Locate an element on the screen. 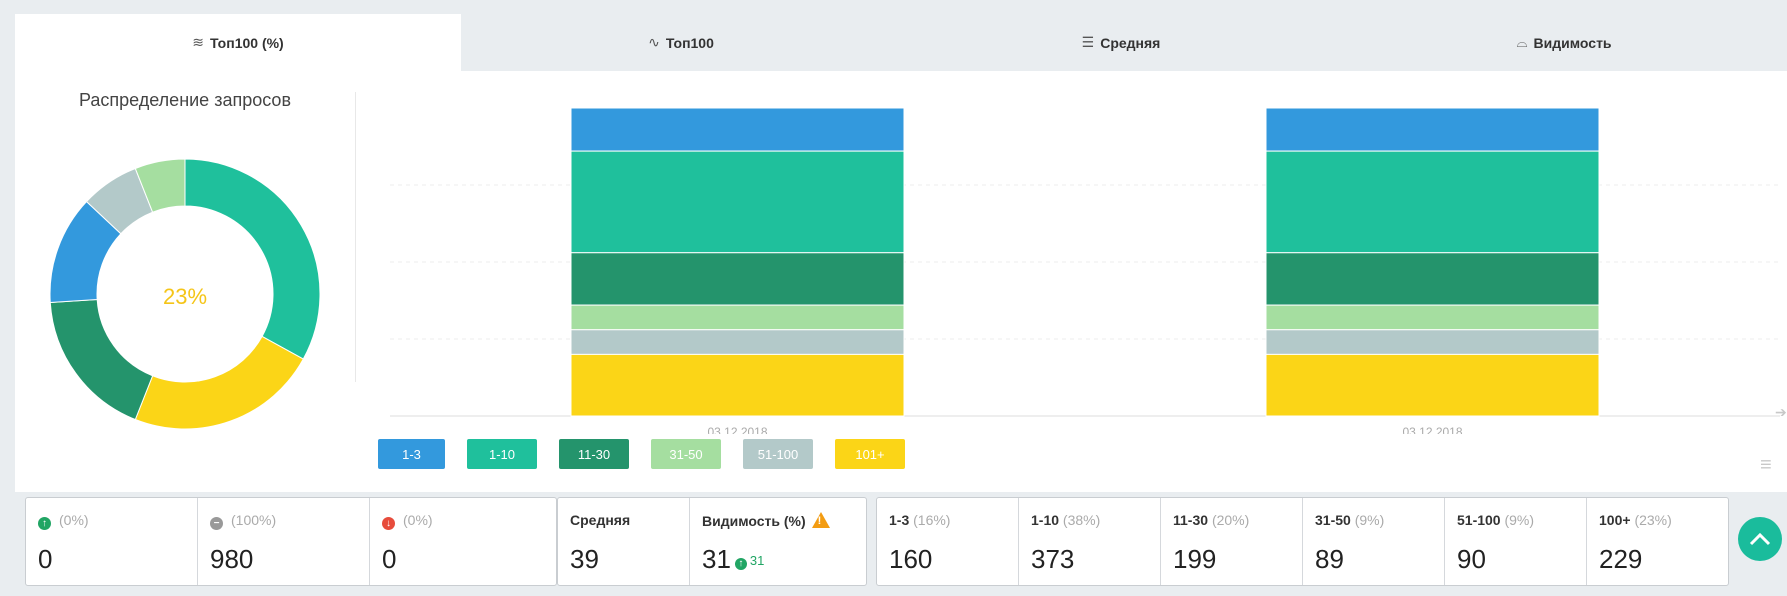 The image size is (1787, 596). layers-icon: ≋ is located at coordinates (198, 42).